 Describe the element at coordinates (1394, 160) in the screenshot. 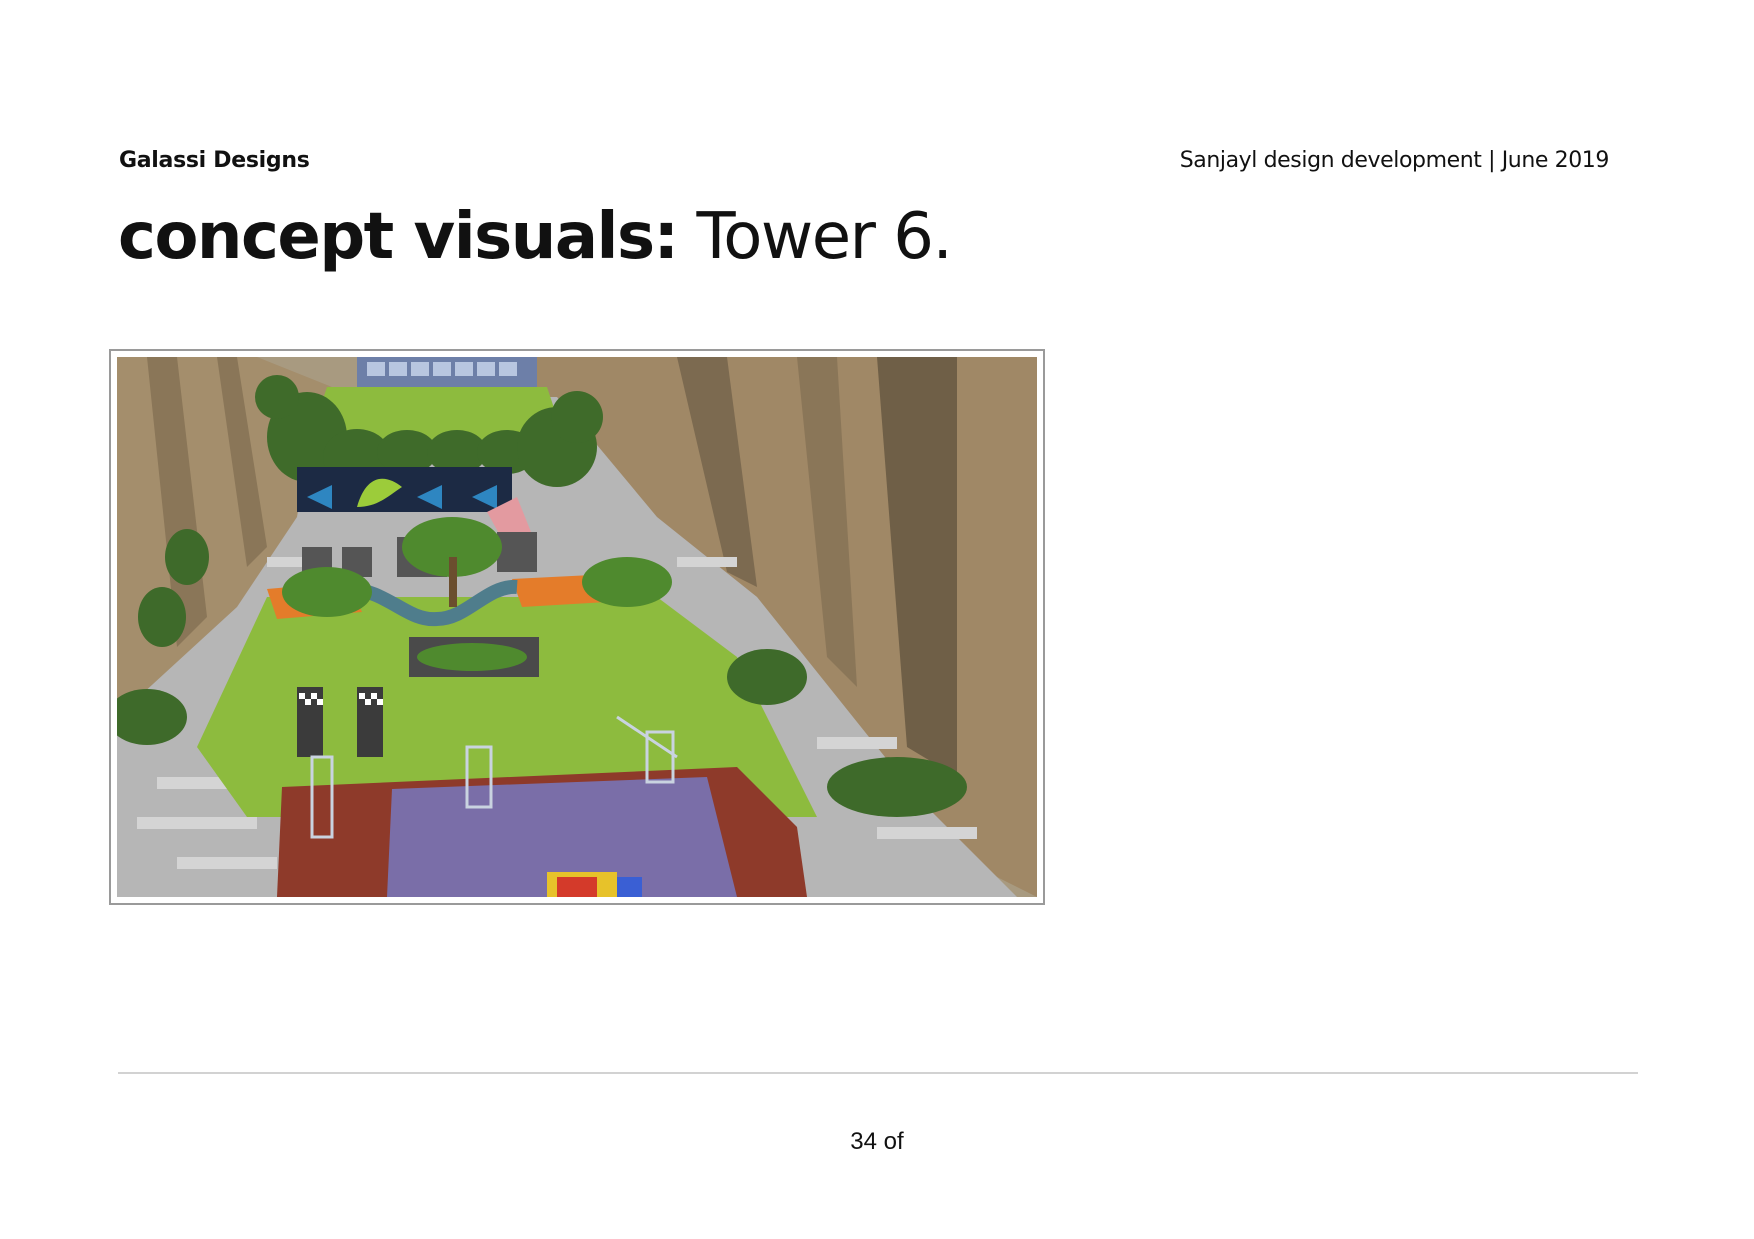

I see `document-info: Sanjayl design development | June 2019` at that location.